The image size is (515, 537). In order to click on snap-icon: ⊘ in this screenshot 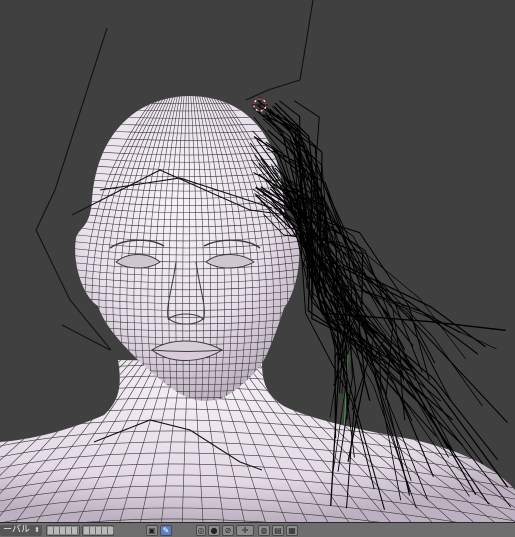, I will do `click(228, 530)`.